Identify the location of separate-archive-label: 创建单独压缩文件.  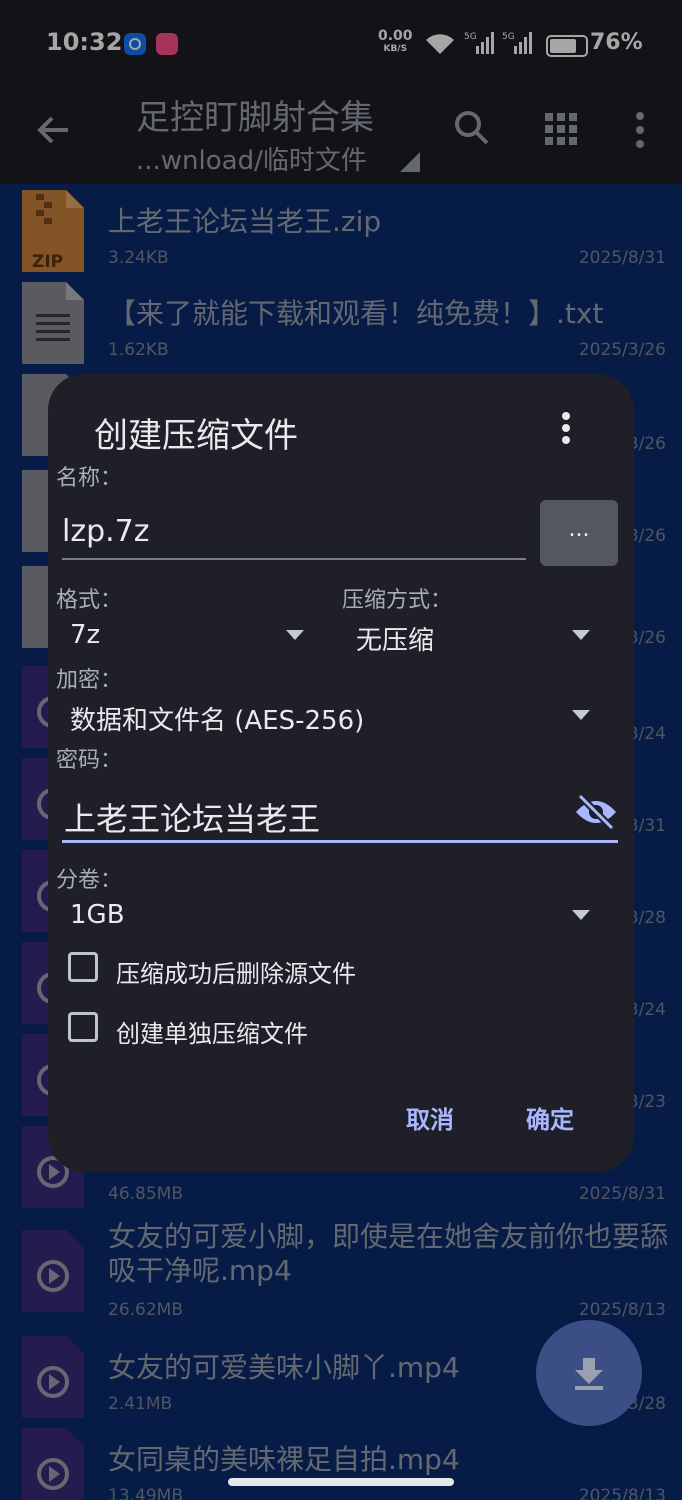
(212, 1031).